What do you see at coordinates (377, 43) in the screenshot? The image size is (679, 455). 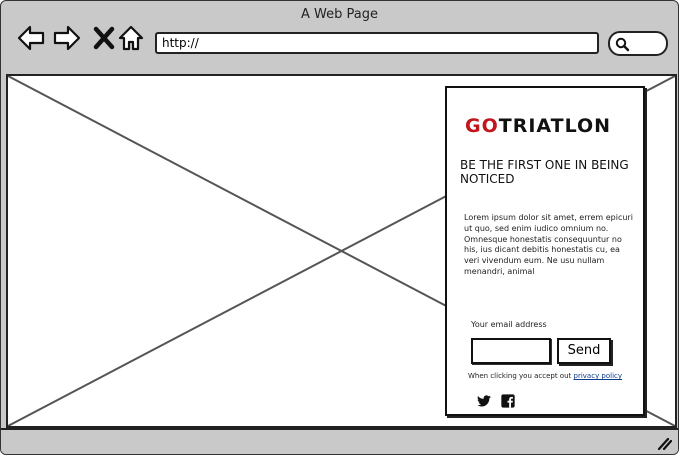 I see `address-bar: http://` at bounding box center [377, 43].